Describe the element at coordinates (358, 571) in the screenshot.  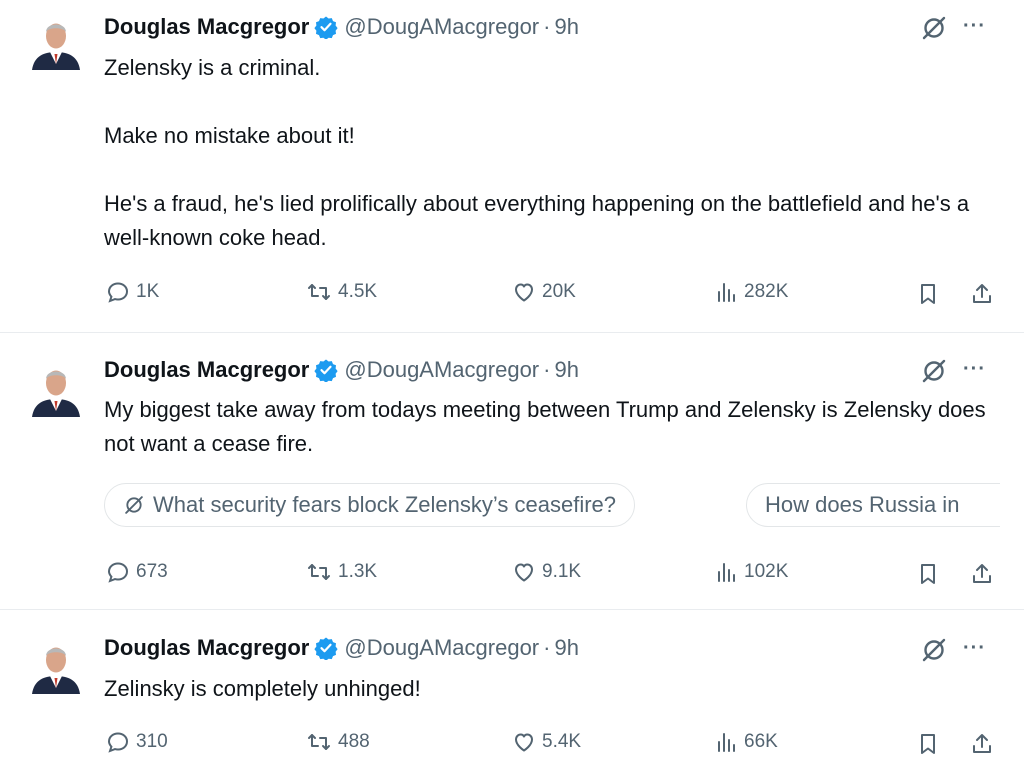
I see `repost-count: 1.3K` at that location.